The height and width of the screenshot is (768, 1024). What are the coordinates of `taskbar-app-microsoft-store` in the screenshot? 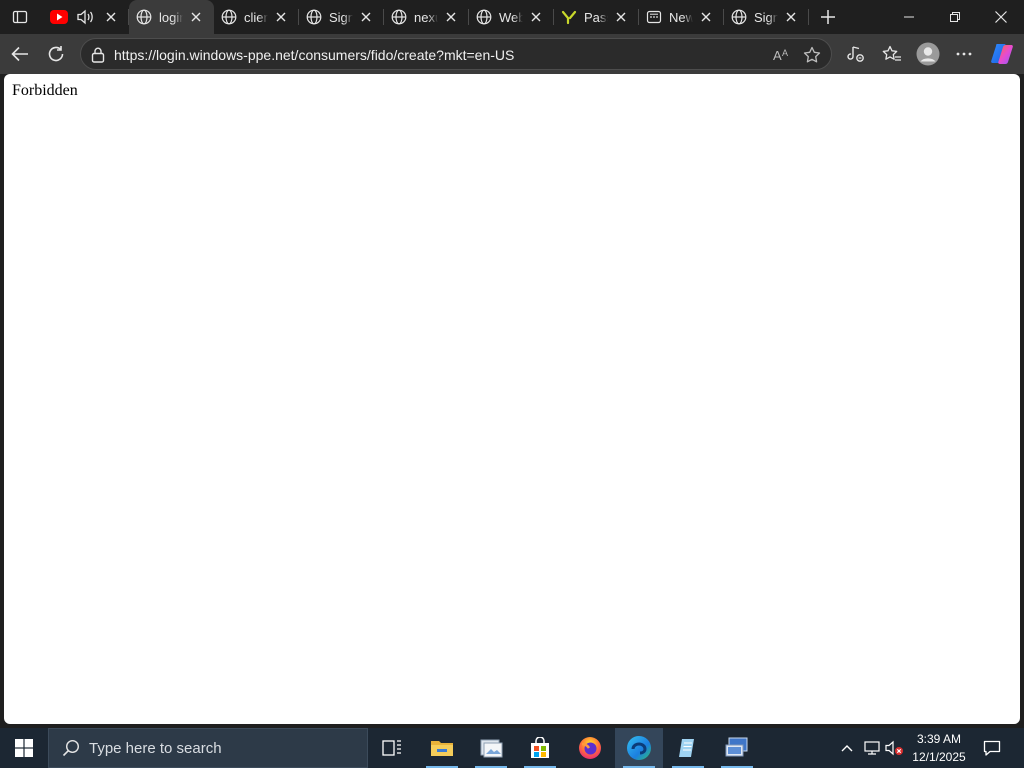 It's located at (540, 748).